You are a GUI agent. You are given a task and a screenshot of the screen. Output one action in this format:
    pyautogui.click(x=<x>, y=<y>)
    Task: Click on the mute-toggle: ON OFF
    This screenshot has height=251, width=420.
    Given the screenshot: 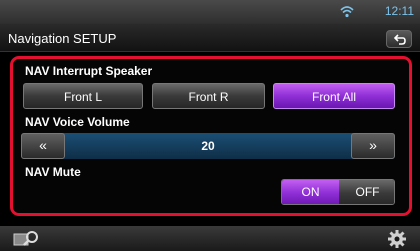 What is the action you would take?
    pyautogui.click(x=338, y=192)
    